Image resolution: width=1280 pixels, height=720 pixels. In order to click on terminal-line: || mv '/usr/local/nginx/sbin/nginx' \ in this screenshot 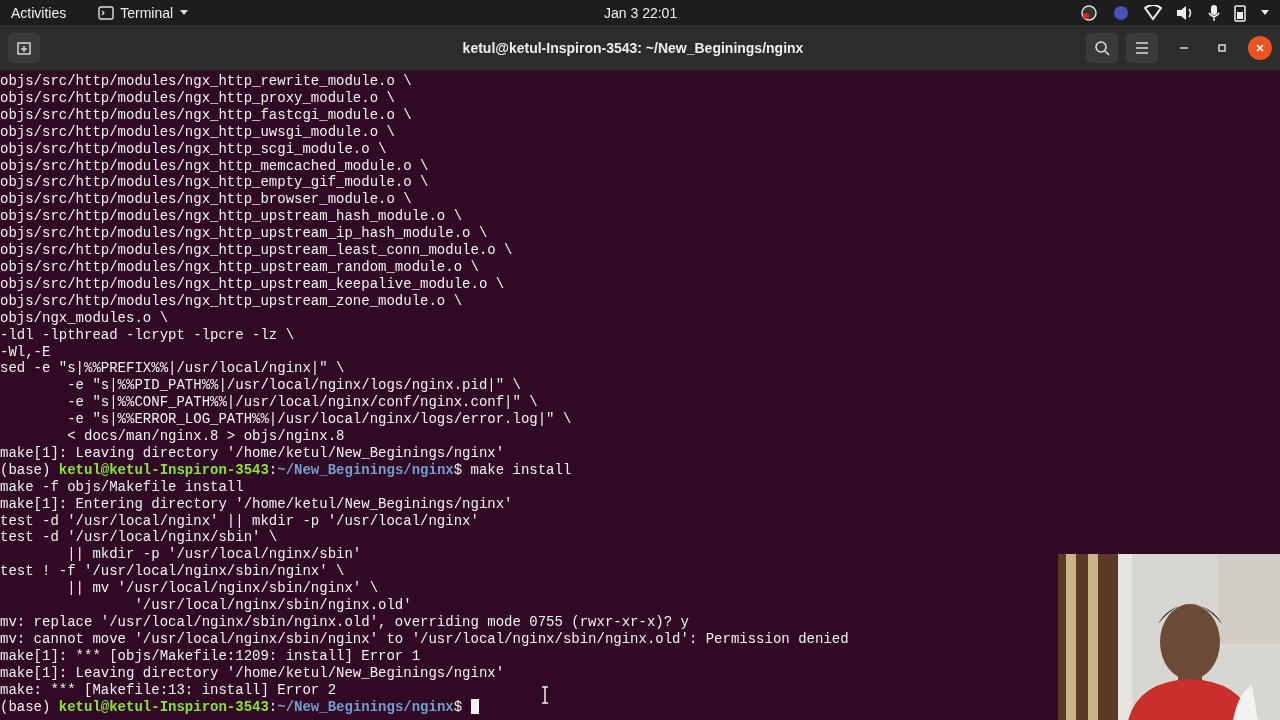, I will do `click(222, 589)`.